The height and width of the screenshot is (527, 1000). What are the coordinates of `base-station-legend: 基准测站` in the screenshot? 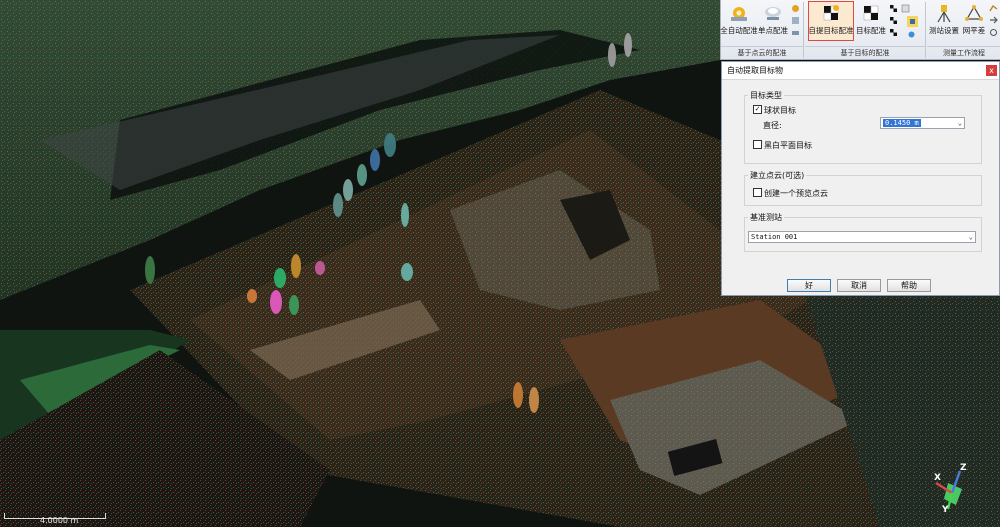 It's located at (766, 217).